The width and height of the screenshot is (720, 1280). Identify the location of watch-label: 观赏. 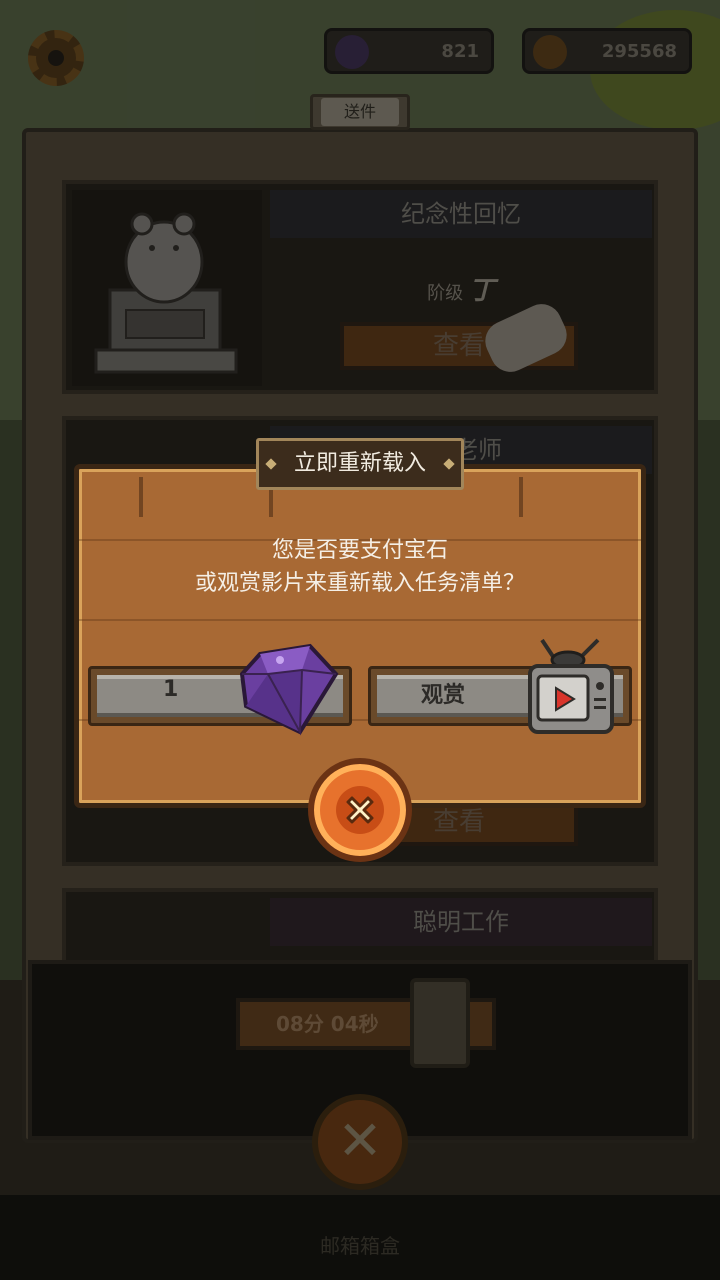
(443, 695).